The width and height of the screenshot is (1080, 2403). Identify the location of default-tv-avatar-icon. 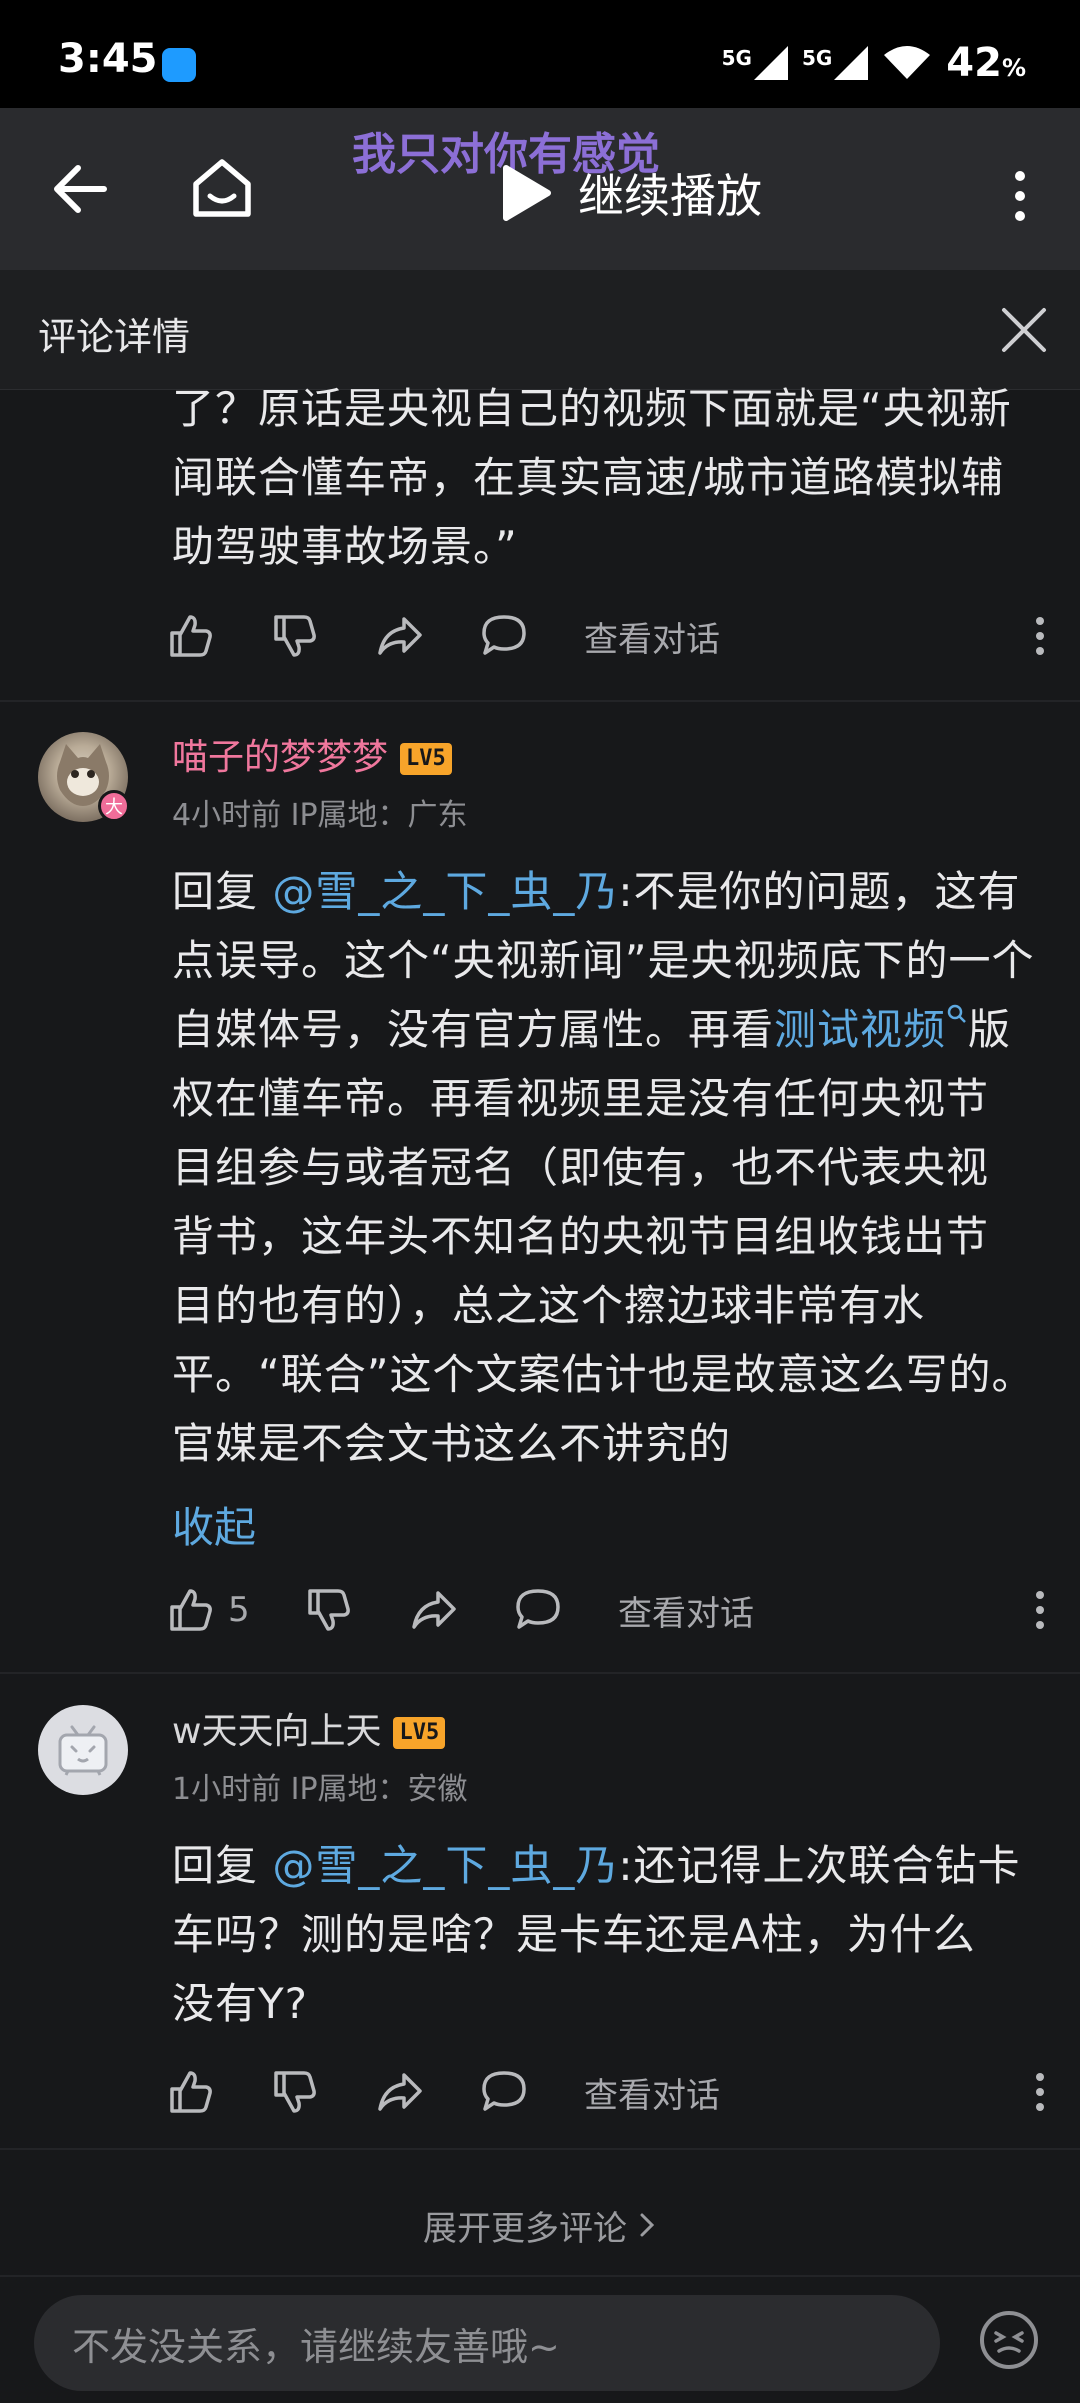
(83, 1750).